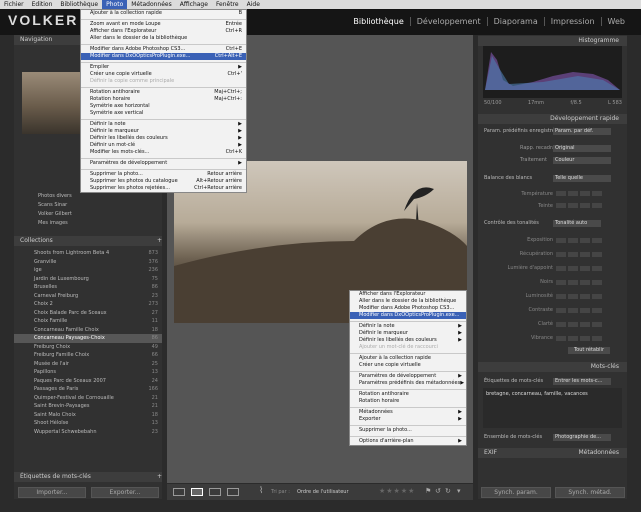 The height and width of the screenshot is (512, 641). Describe the element at coordinates (163, 13) in the screenshot. I see `menu-item: Ajouter à la collection rapide B` at that location.